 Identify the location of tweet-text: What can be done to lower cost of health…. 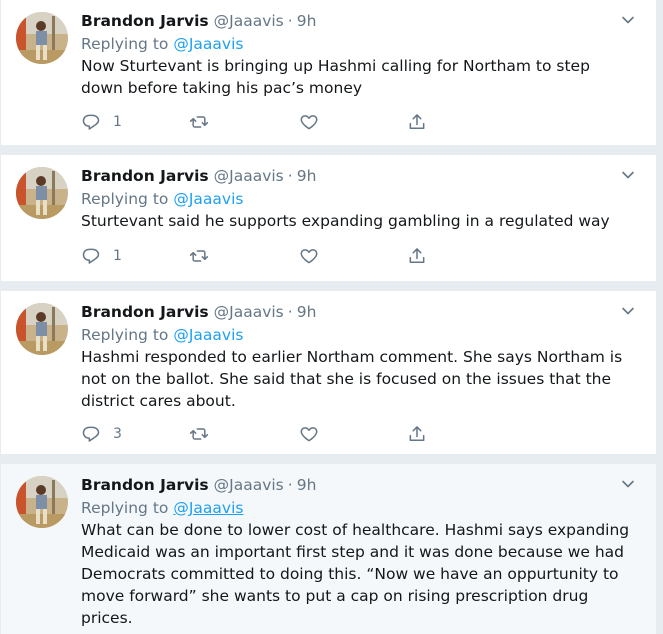
(358, 574).